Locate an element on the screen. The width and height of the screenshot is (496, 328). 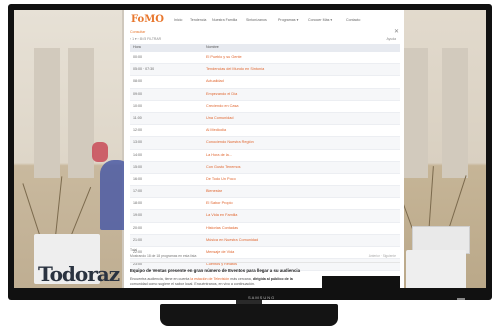
nav-item-familia: Nuestra Familia is located at coordinates (224, 20).